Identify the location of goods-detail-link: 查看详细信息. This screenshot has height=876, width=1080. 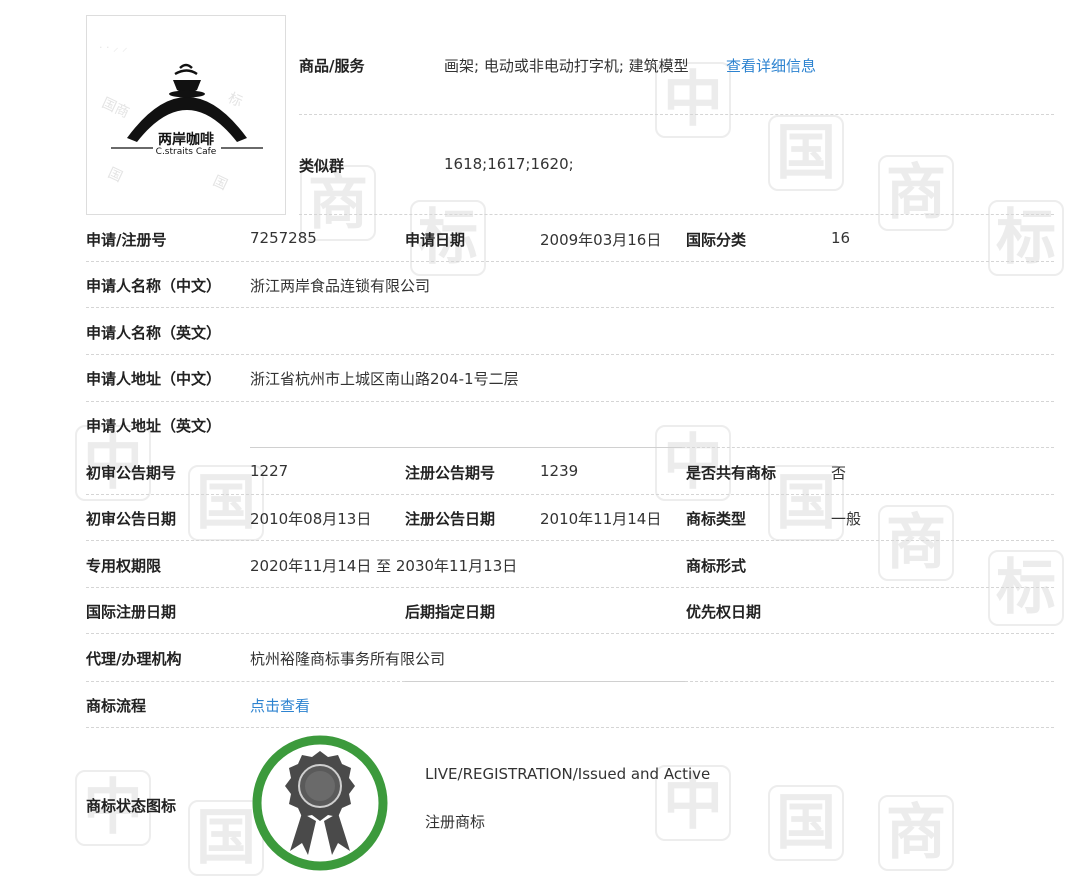
(771, 65).